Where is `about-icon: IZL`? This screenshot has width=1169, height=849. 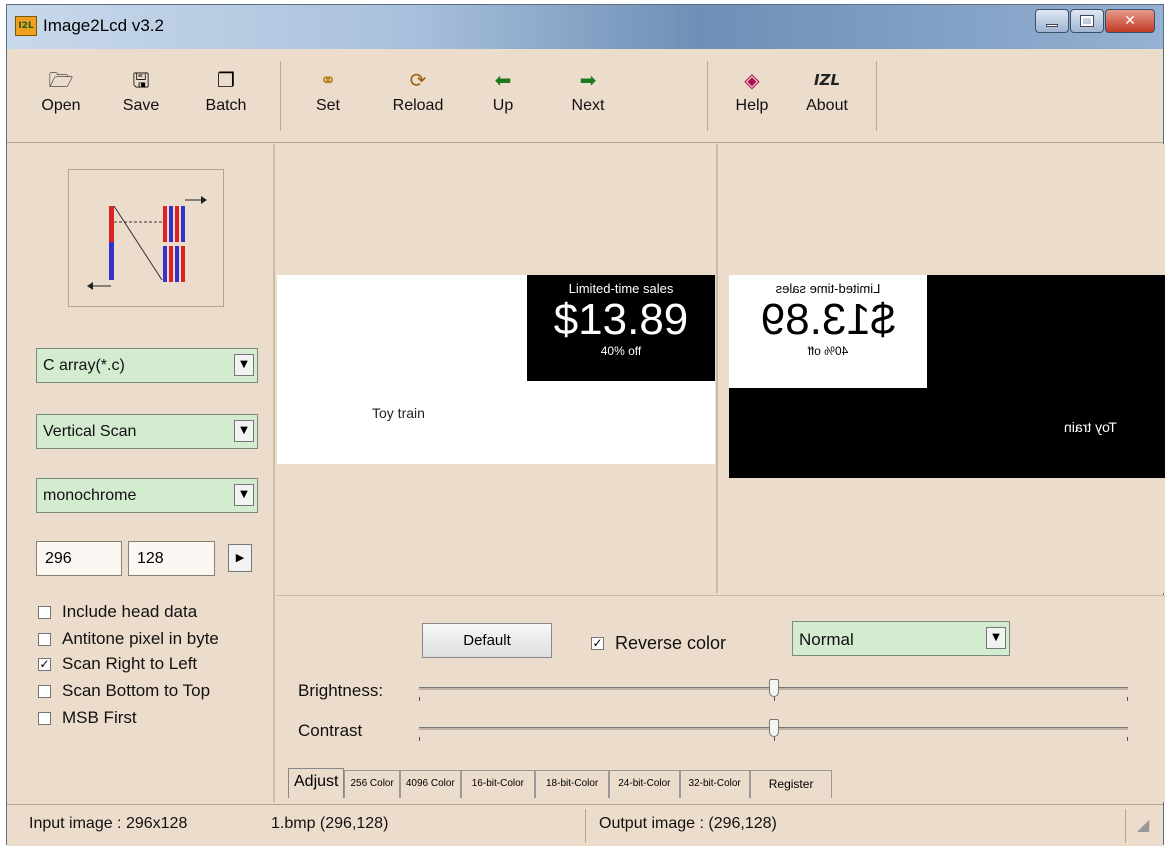 about-icon: IZL is located at coordinates (826, 80).